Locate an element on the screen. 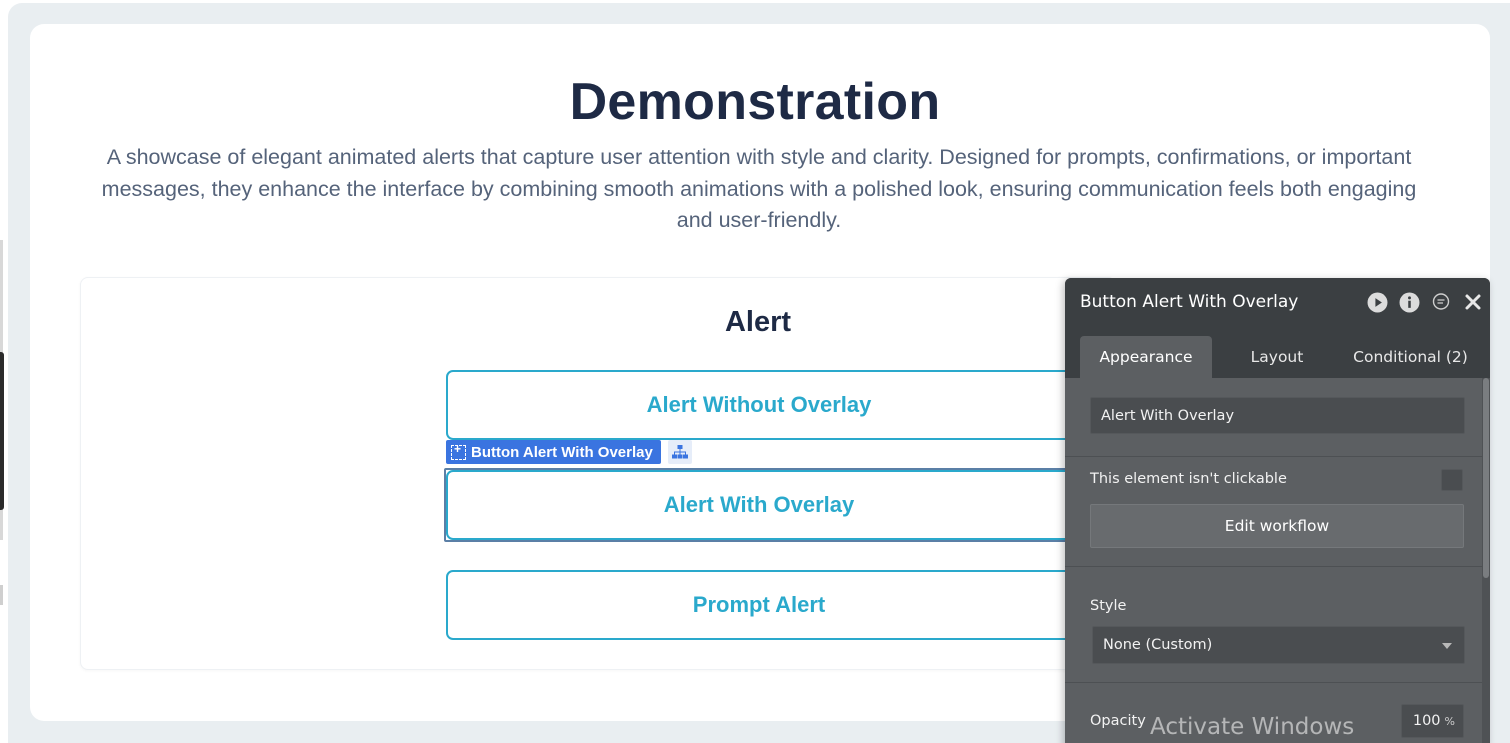 The width and height of the screenshot is (1510, 743). tab-layout: Layout is located at coordinates (1277, 357).